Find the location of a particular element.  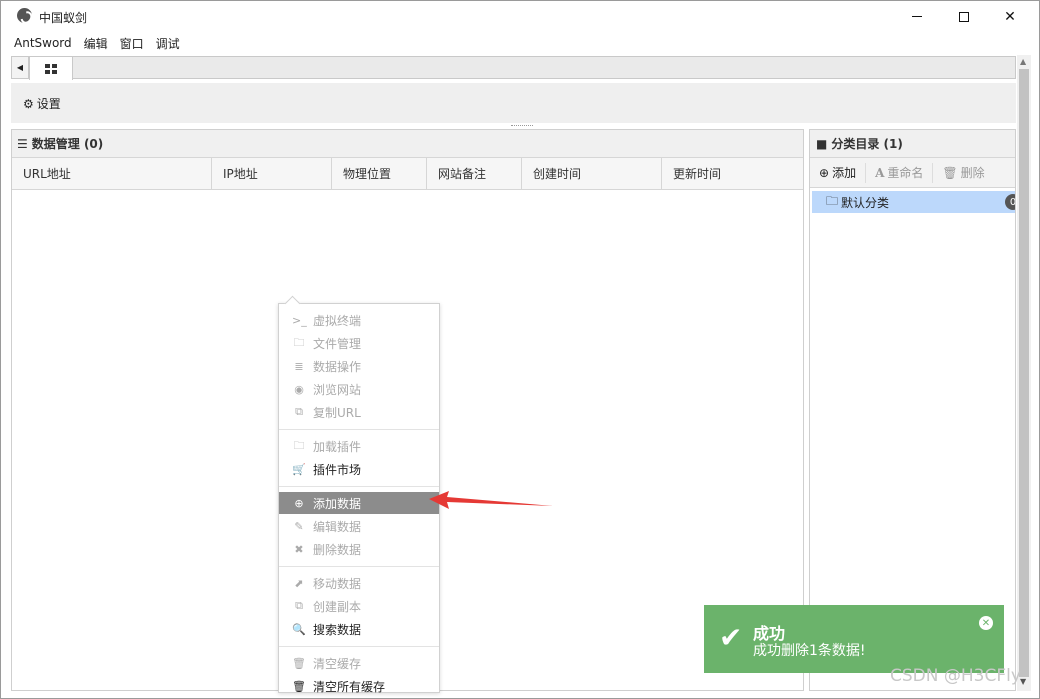

add-category-label: 添加 is located at coordinates (844, 173).